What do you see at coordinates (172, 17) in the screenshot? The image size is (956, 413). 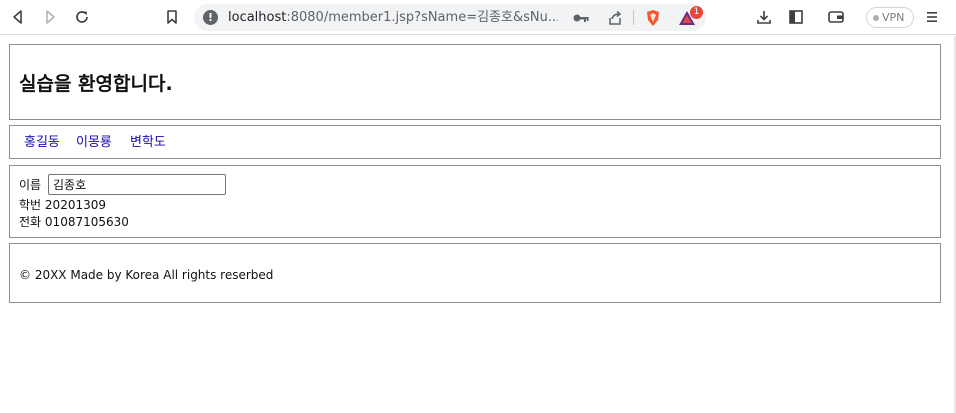 I see `bookmark-icon` at bounding box center [172, 17].